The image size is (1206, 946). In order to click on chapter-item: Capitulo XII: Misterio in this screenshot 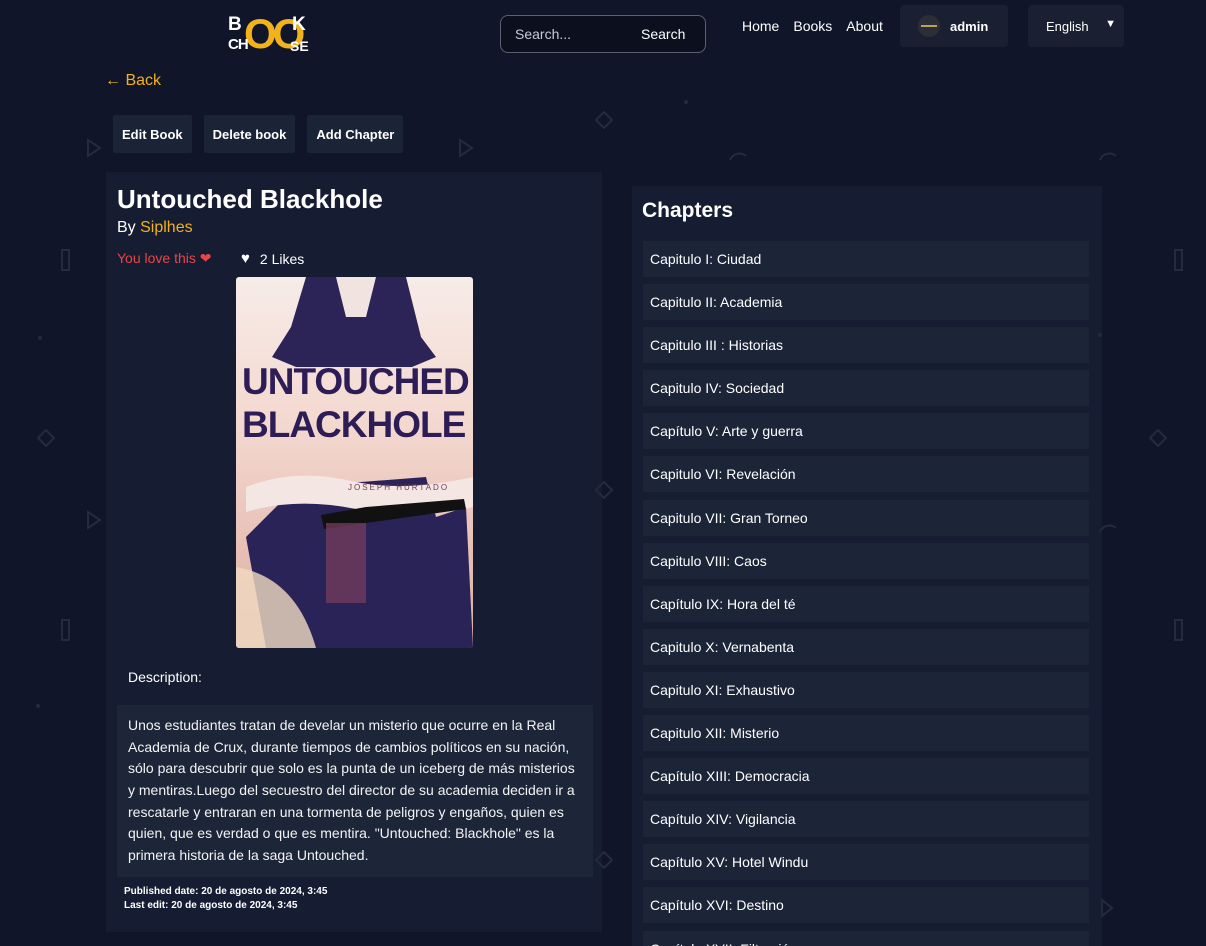, I will do `click(866, 733)`.